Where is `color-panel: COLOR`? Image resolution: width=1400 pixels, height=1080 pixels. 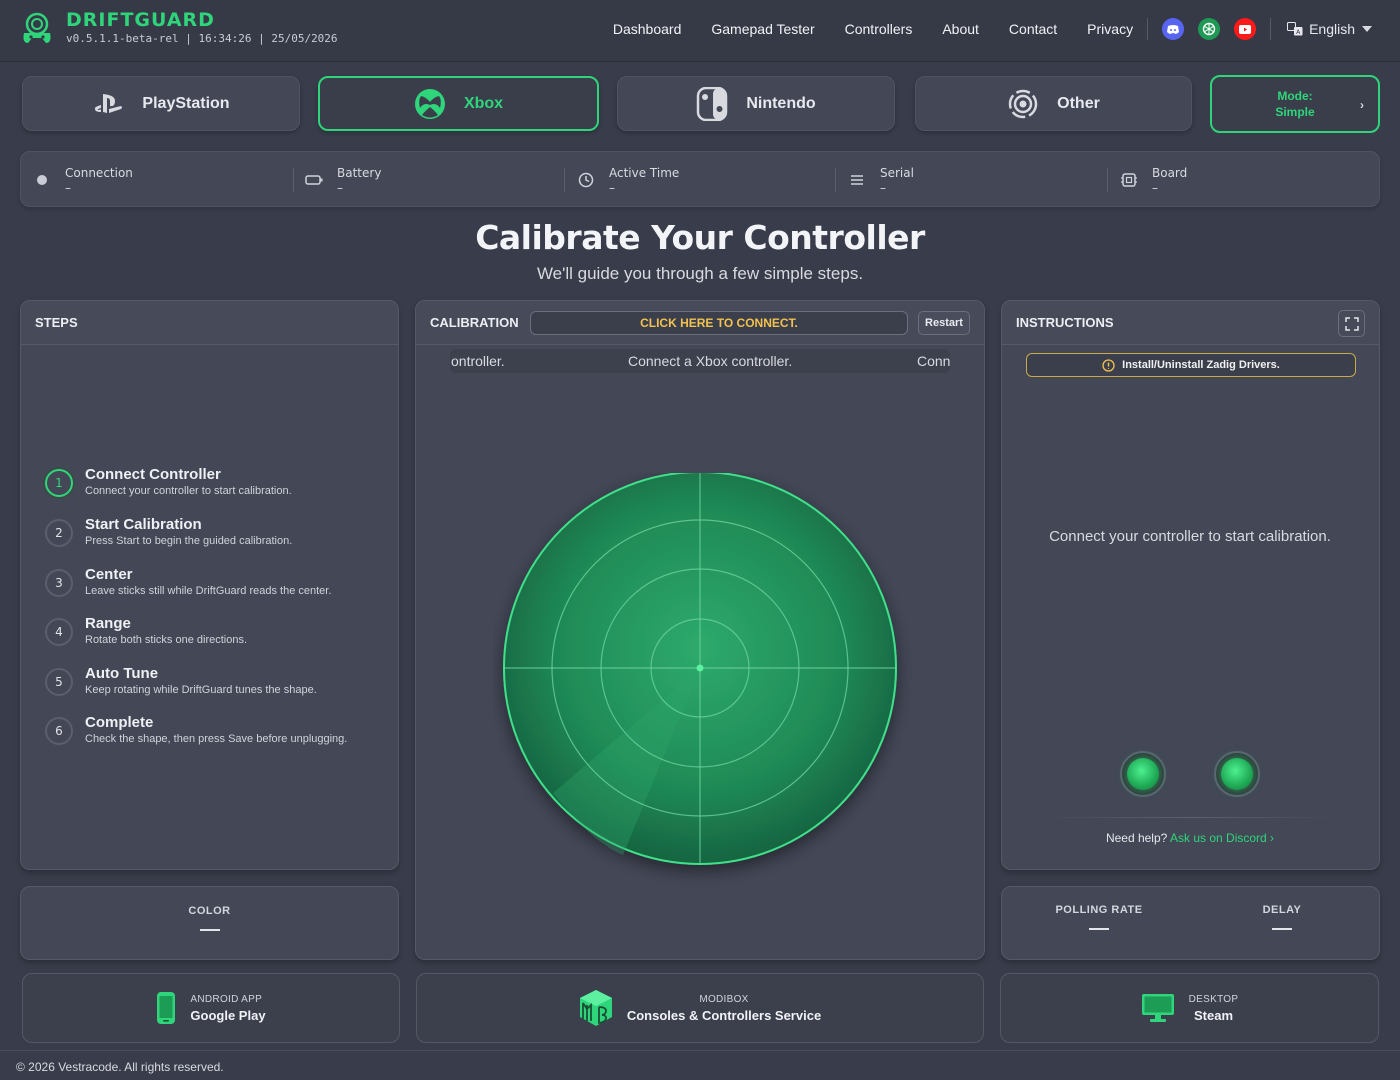
color-panel: COLOR is located at coordinates (209, 923).